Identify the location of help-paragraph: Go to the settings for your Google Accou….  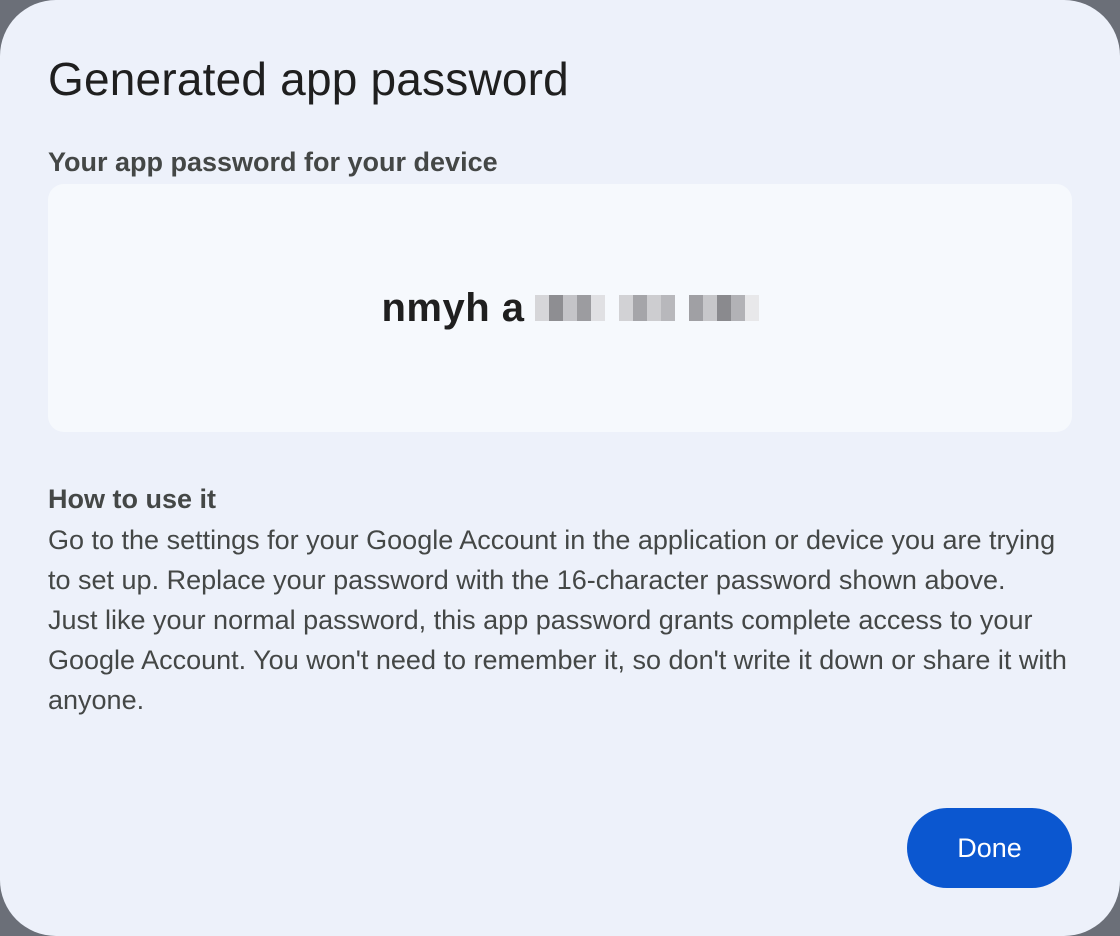
(552, 560).